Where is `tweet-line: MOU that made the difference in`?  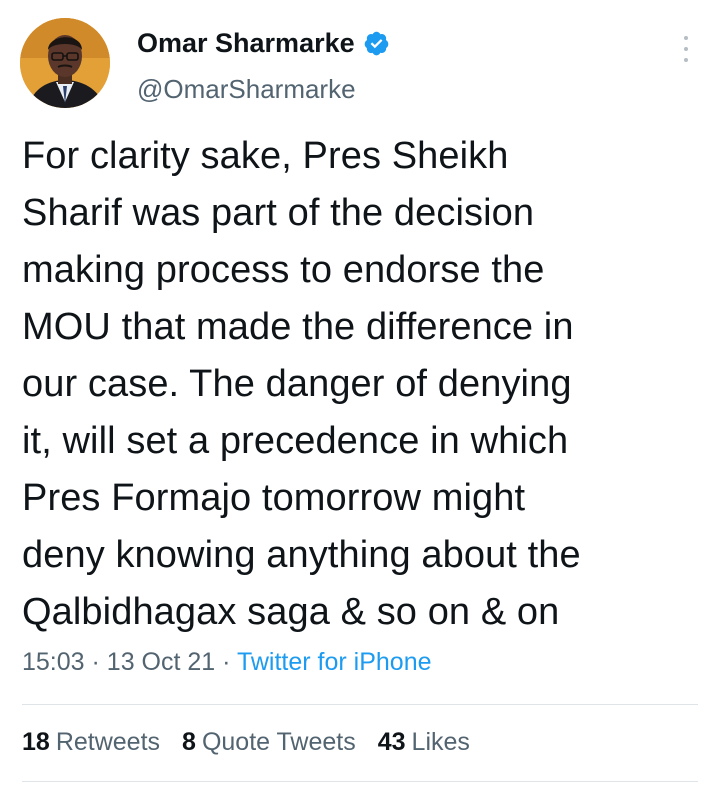
tweet-line: MOU that made the difference in is located at coordinates (298, 327).